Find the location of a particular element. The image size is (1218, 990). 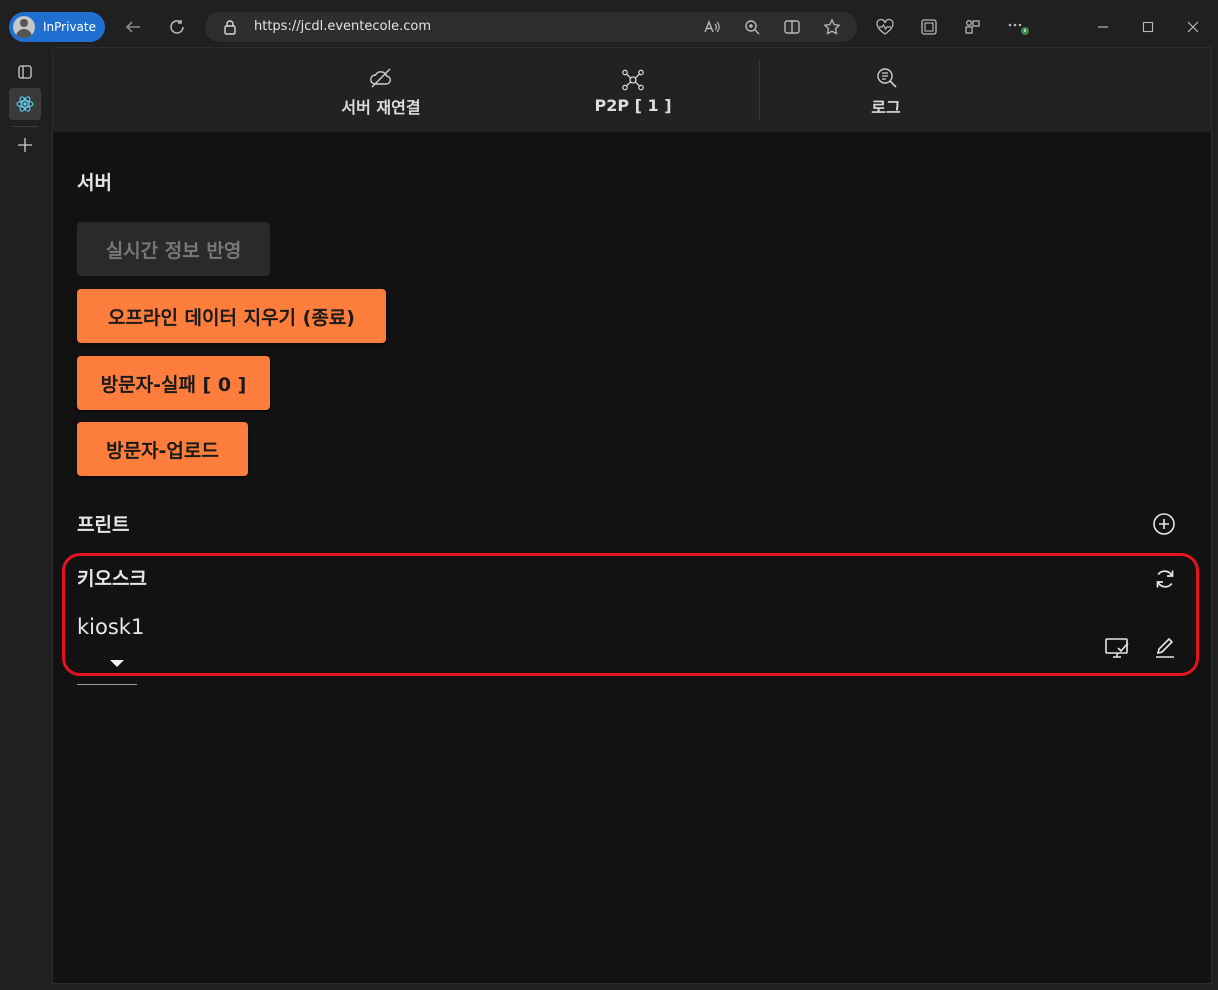

web-capture-icon is located at coordinates (929, 27).